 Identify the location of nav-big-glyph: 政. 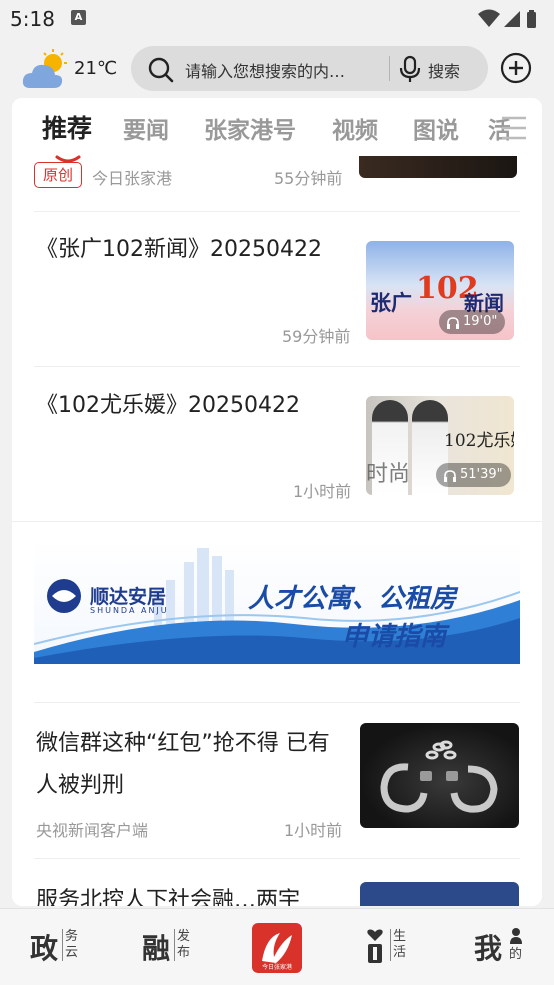
(44, 948).